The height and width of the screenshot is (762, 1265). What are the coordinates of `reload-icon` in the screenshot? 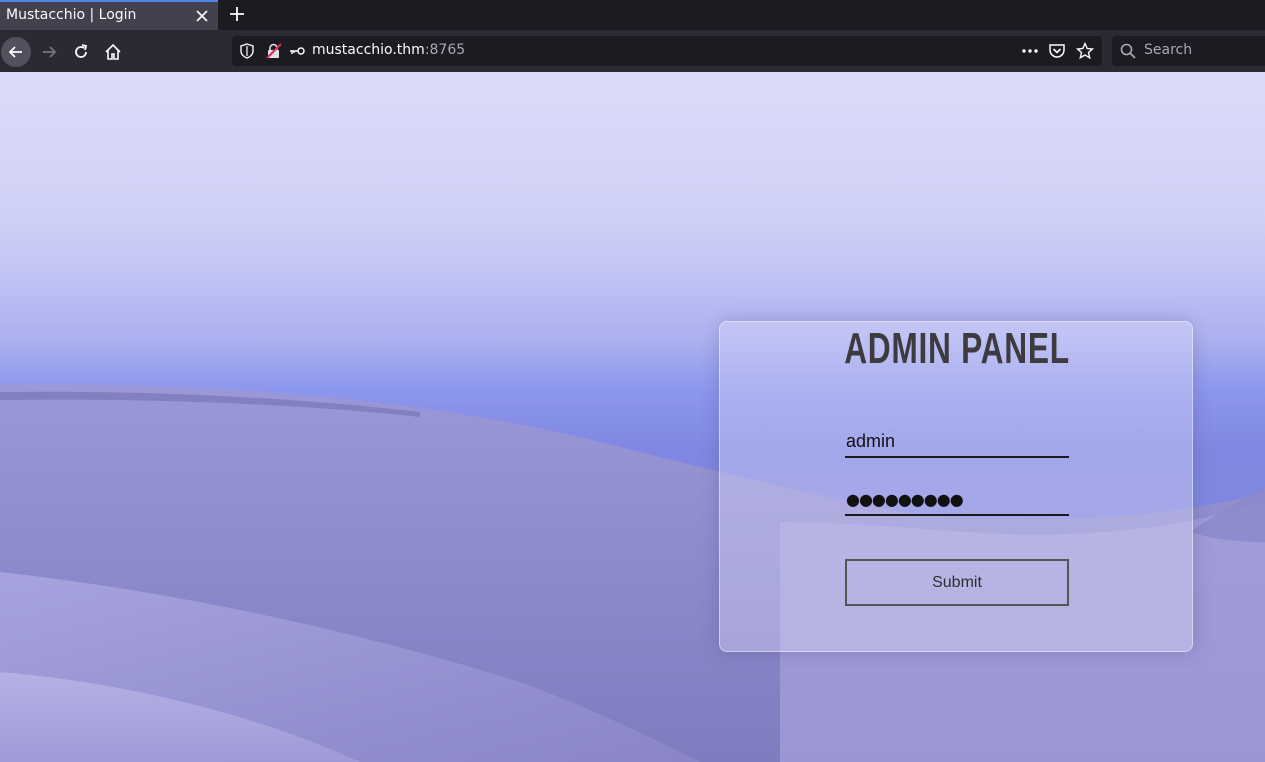 It's located at (81, 51).